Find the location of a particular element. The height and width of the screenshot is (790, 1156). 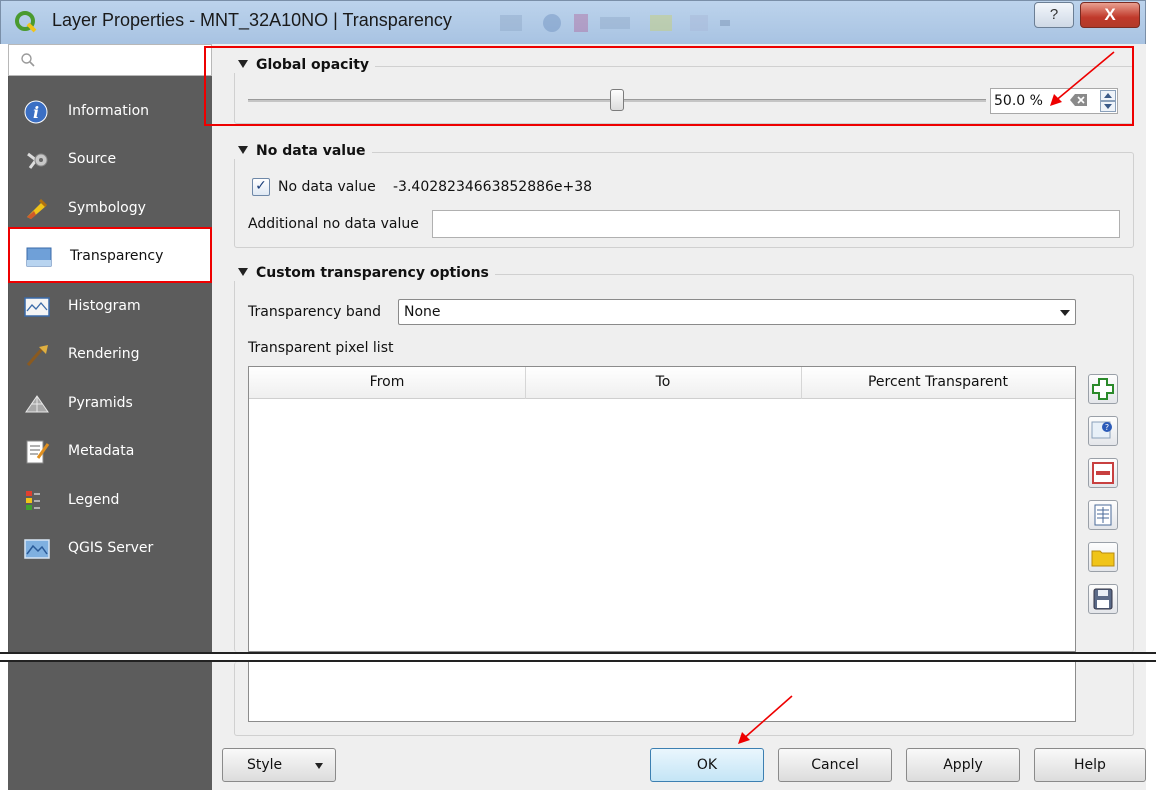

info-icon: i is located at coordinates (36, 112).